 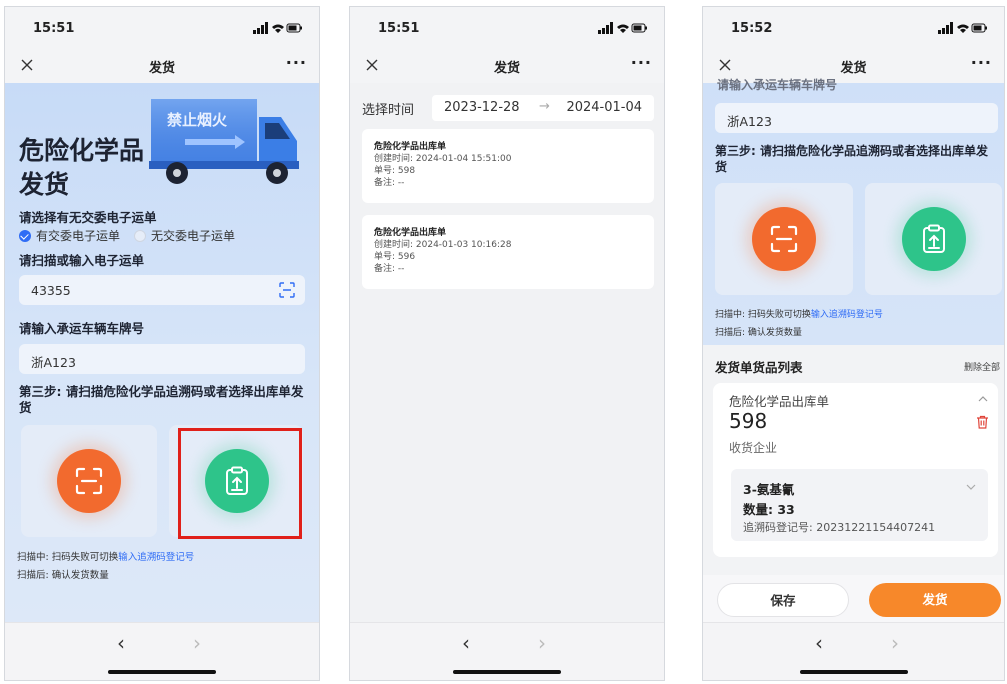 I want to click on goods-item: 3-氨基氰 数量: 33 追溯码登记号: 20231221154407241, so click(x=859, y=505).